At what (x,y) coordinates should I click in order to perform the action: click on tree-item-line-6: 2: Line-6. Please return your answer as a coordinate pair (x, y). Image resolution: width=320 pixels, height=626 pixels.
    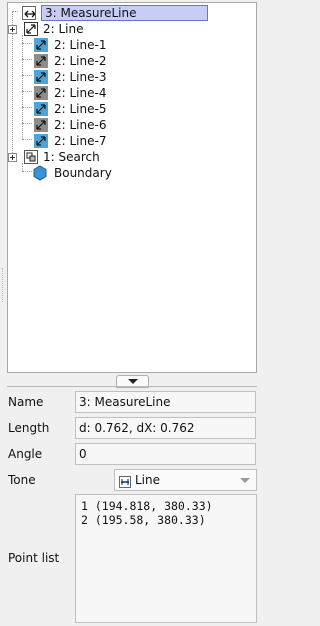
    Looking at the image, I should click on (132, 125).